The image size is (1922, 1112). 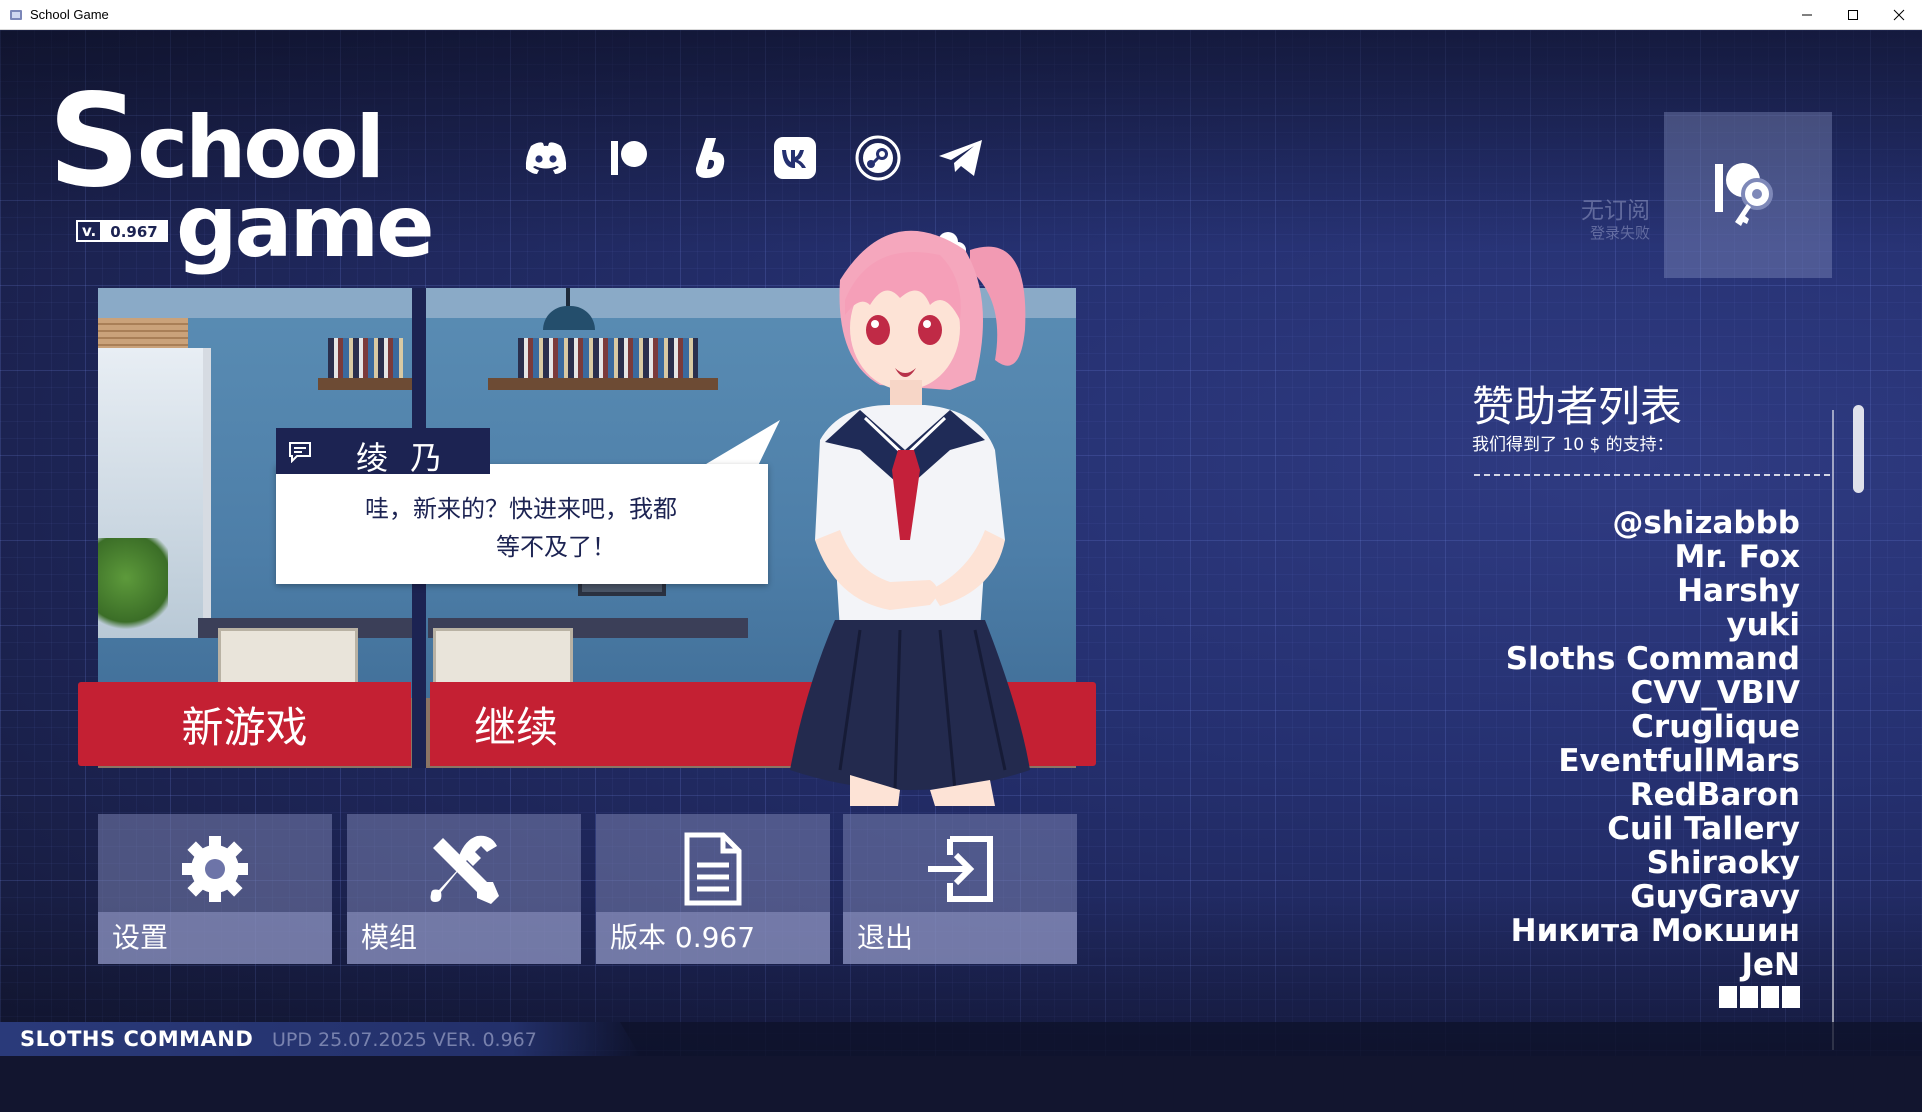 I want to click on sponsor-item: CVV_VBIV, so click(x=1715, y=693).